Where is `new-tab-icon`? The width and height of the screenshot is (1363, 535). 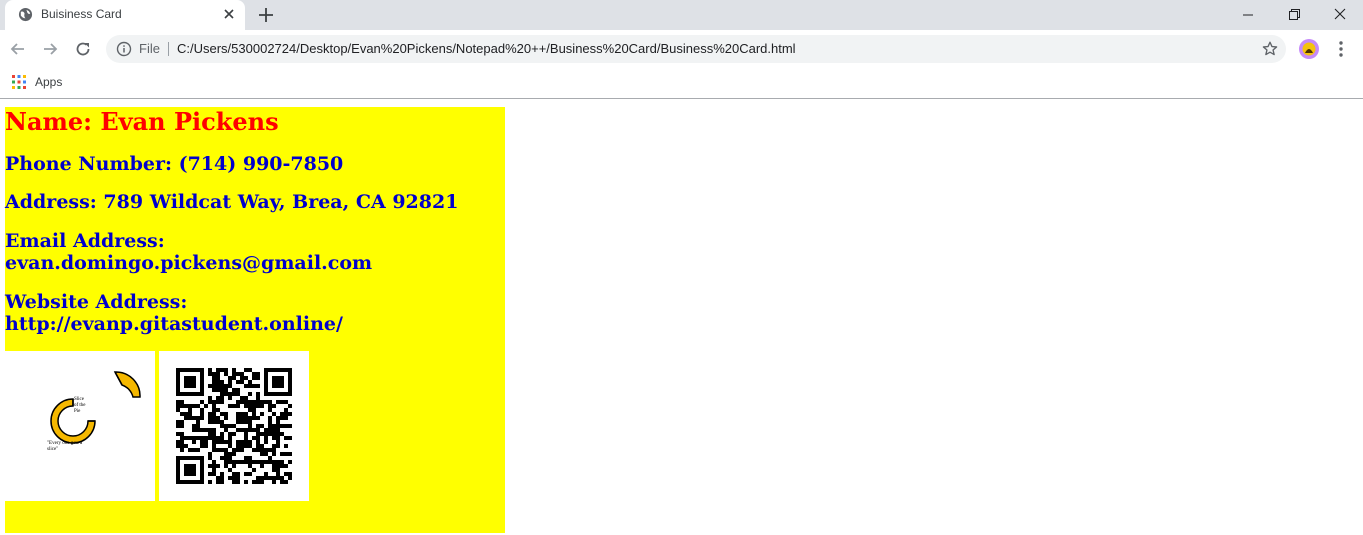
new-tab-icon is located at coordinates (266, 15).